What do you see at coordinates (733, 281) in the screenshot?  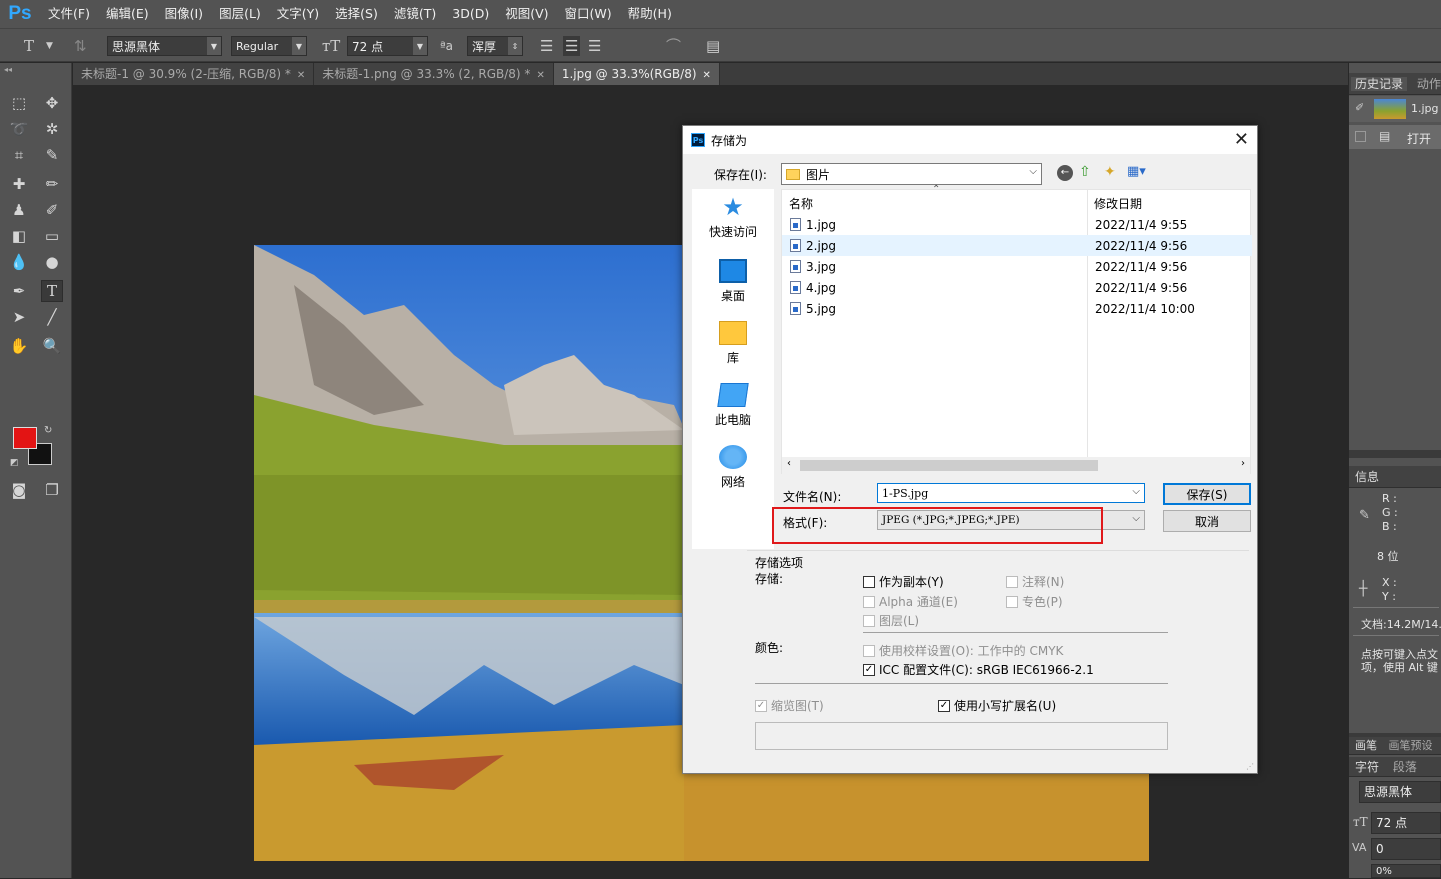 I see `place-desktop: 桌面` at bounding box center [733, 281].